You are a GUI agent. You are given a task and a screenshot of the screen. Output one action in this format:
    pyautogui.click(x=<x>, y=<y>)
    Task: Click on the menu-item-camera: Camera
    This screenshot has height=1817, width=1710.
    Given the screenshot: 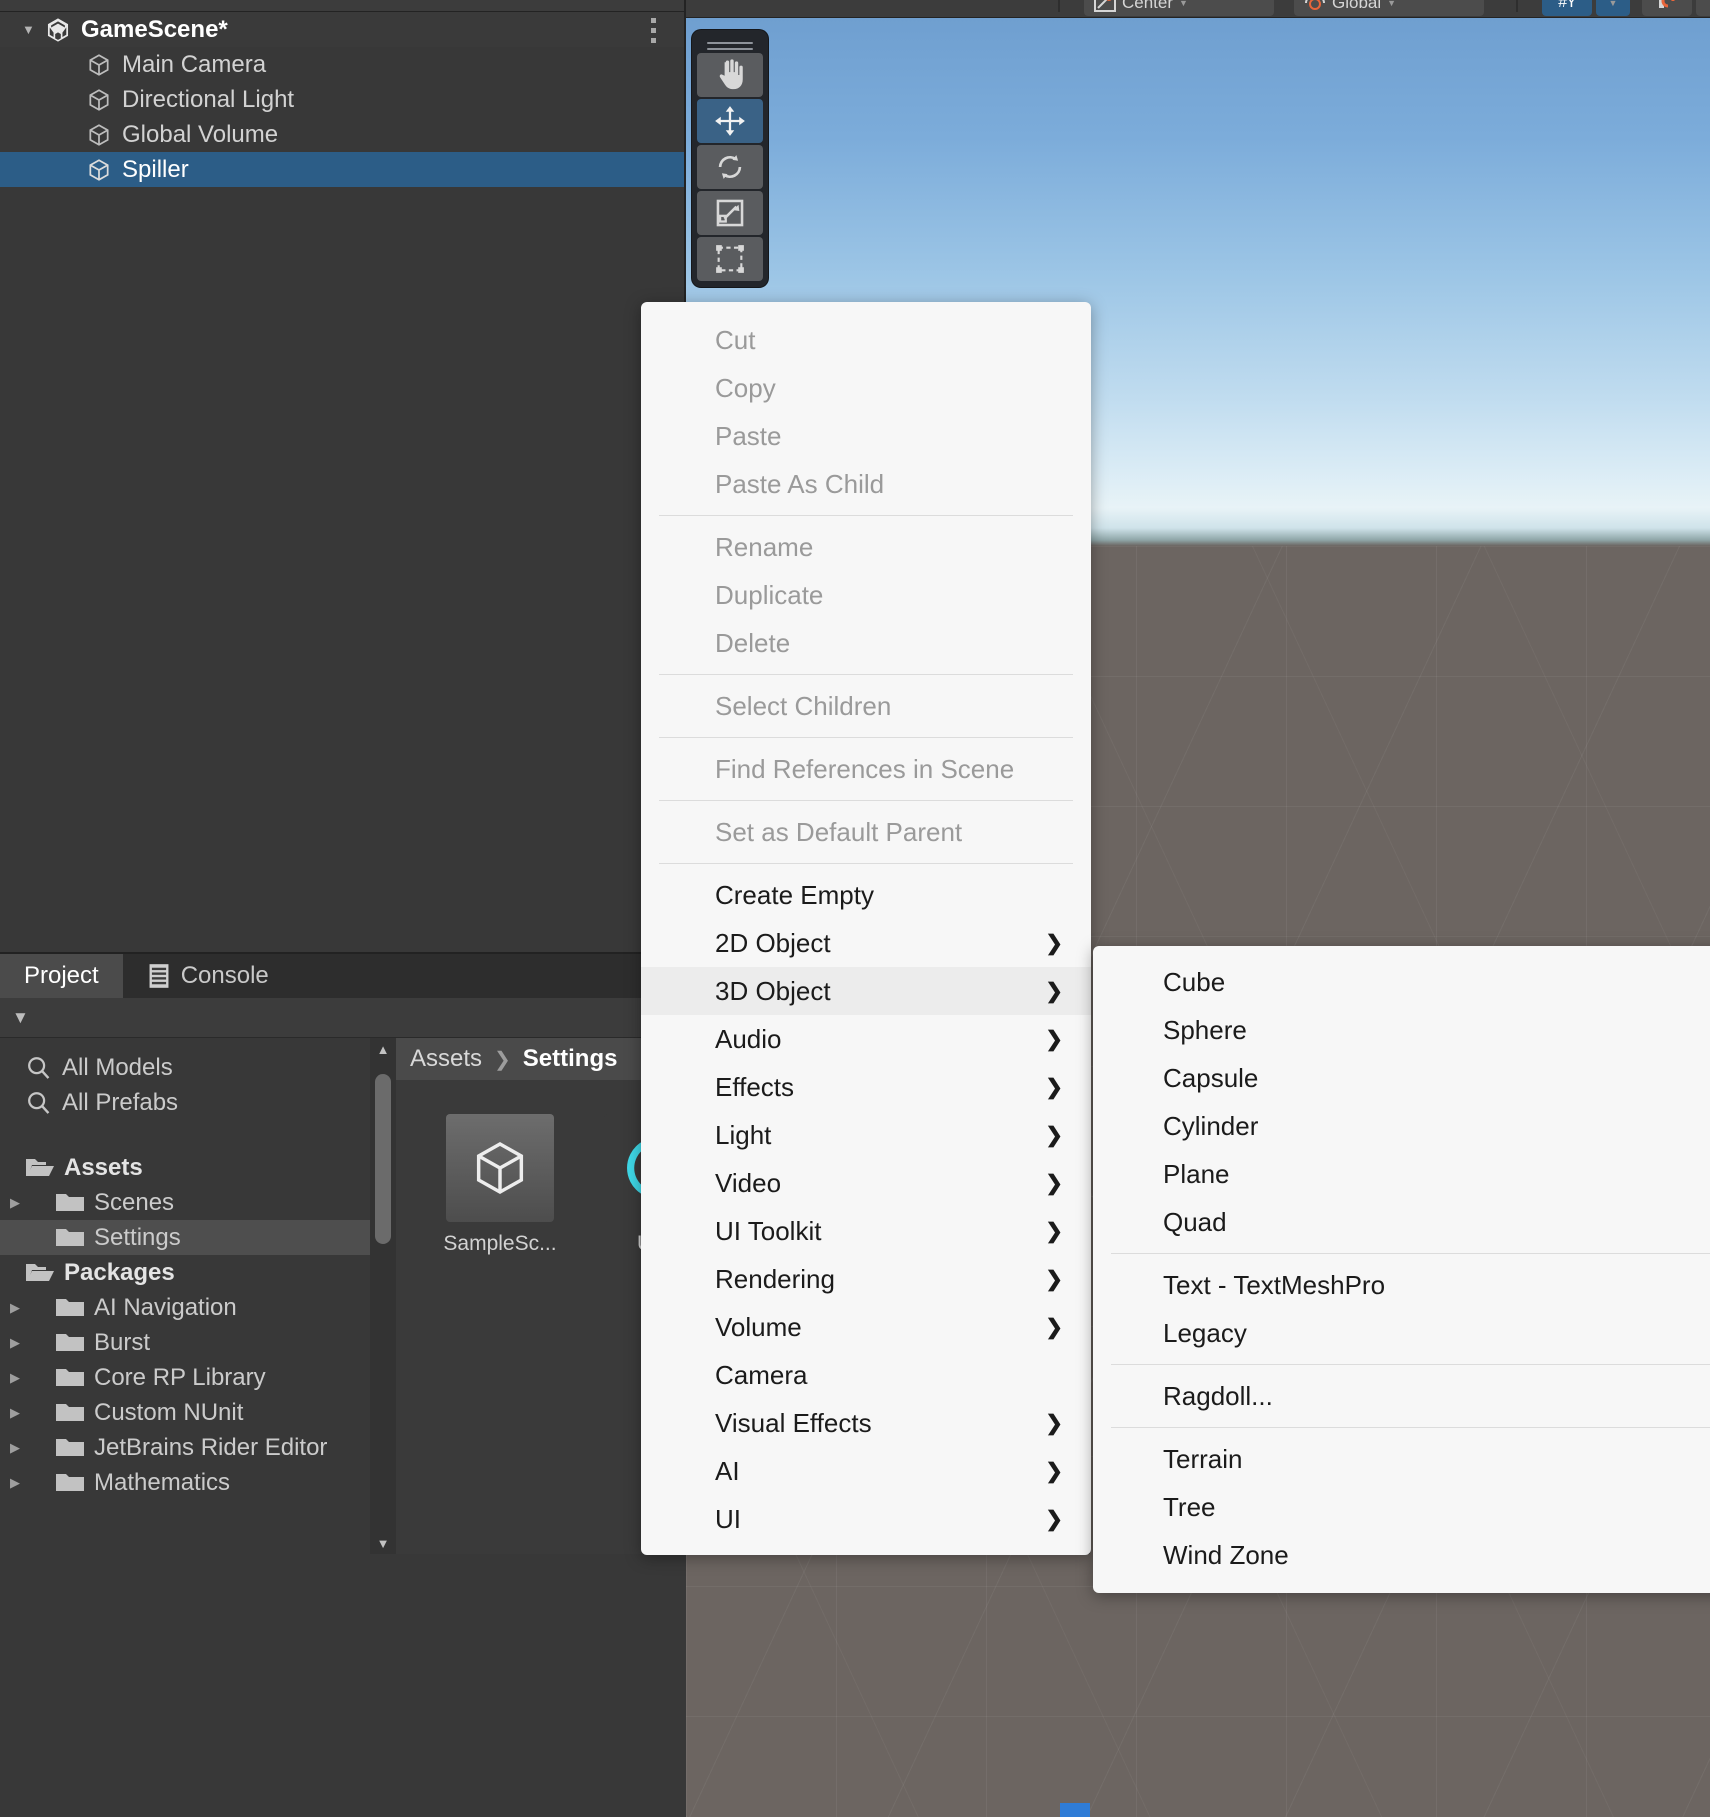 What is the action you would take?
    pyautogui.click(x=866, y=1375)
    